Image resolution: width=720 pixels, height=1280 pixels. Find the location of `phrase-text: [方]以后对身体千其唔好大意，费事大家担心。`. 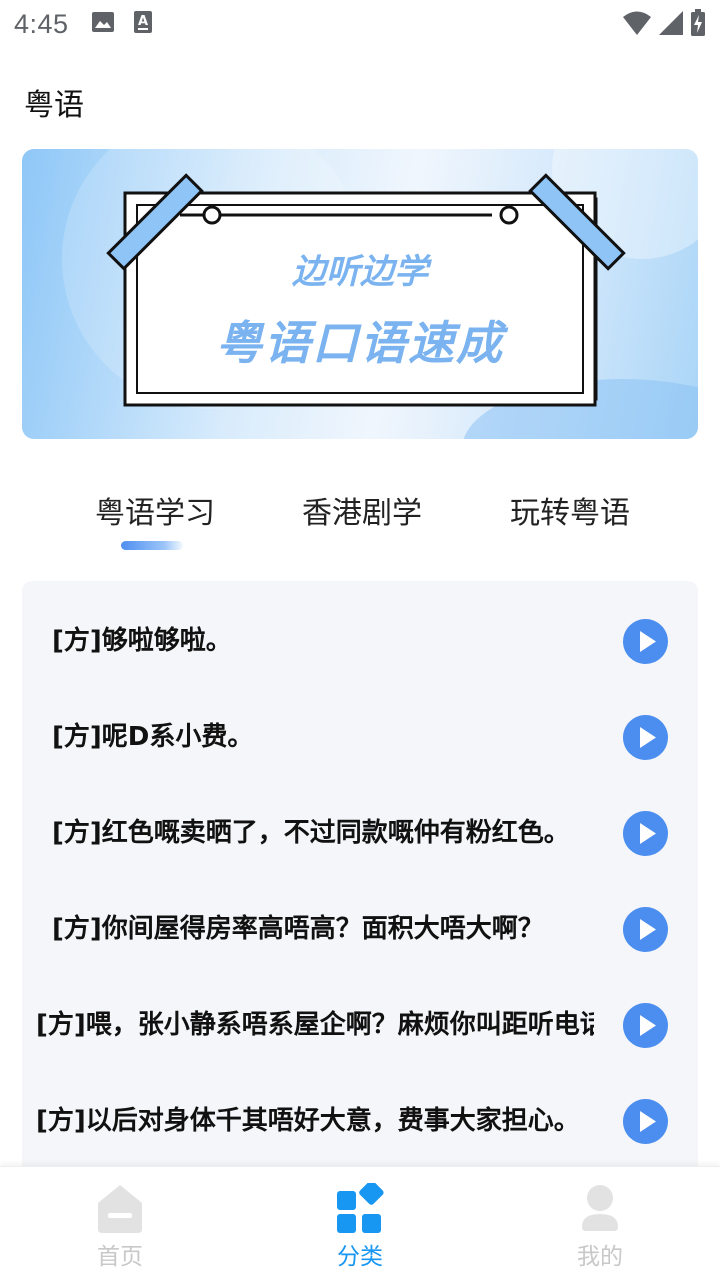

phrase-text: [方]以后对身体千其唔好大意，费事大家担心。 is located at coordinates (308, 1121).